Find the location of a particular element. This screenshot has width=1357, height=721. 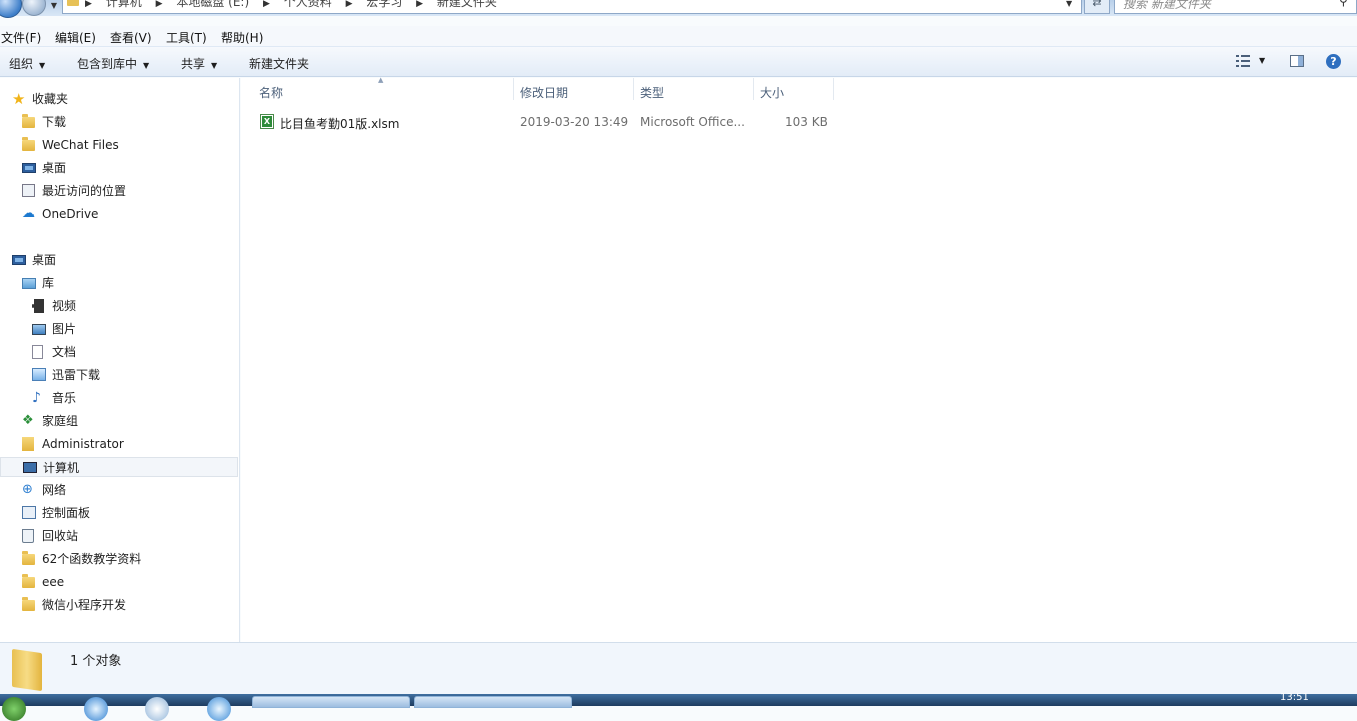

nav-item-documents: 文档 is located at coordinates (127, 352).